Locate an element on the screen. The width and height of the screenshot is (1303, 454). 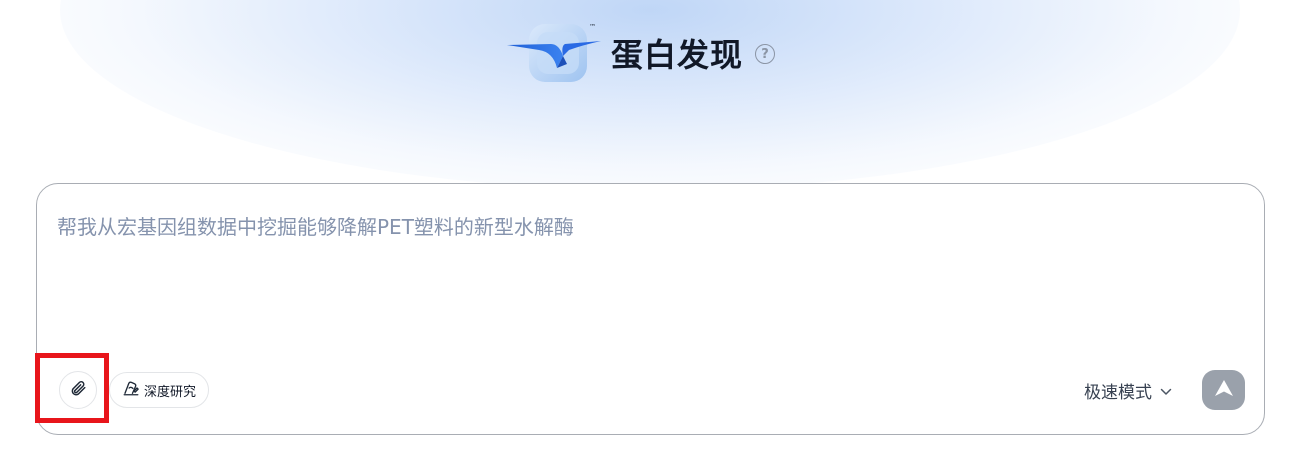
page-title: 蛋白发现 is located at coordinates (677, 55).